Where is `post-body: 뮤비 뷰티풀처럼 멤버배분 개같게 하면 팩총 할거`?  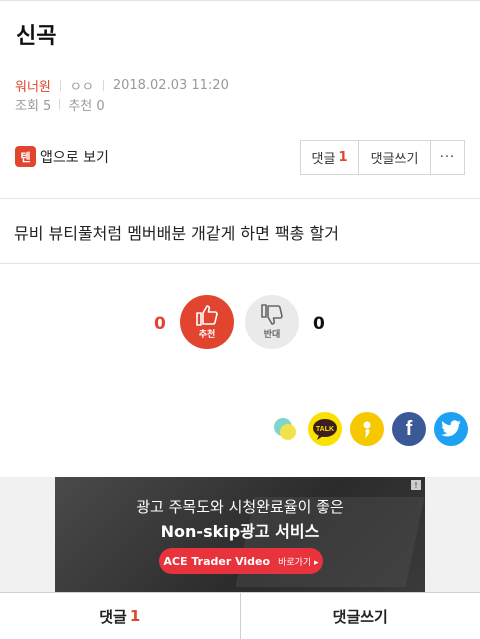 post-body: 뮤비 뷰티풀처럼 멤버배분 개같게 하면 팩총 할거 is located at coordinates (176, 233).